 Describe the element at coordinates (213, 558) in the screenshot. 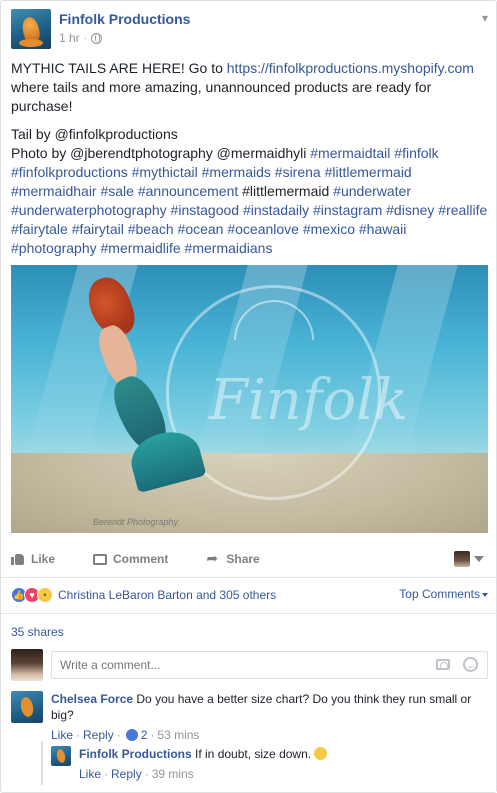

I see `share-icon` at that location.